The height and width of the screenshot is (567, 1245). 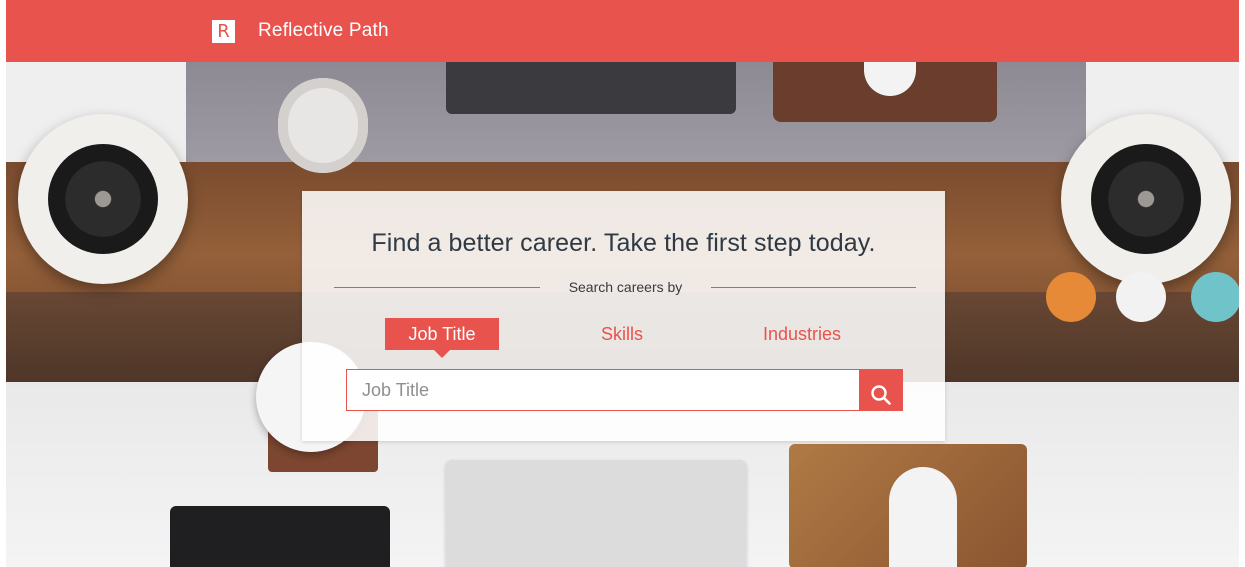 I want to click on logo-icon: R, so click(x=223, y=31).